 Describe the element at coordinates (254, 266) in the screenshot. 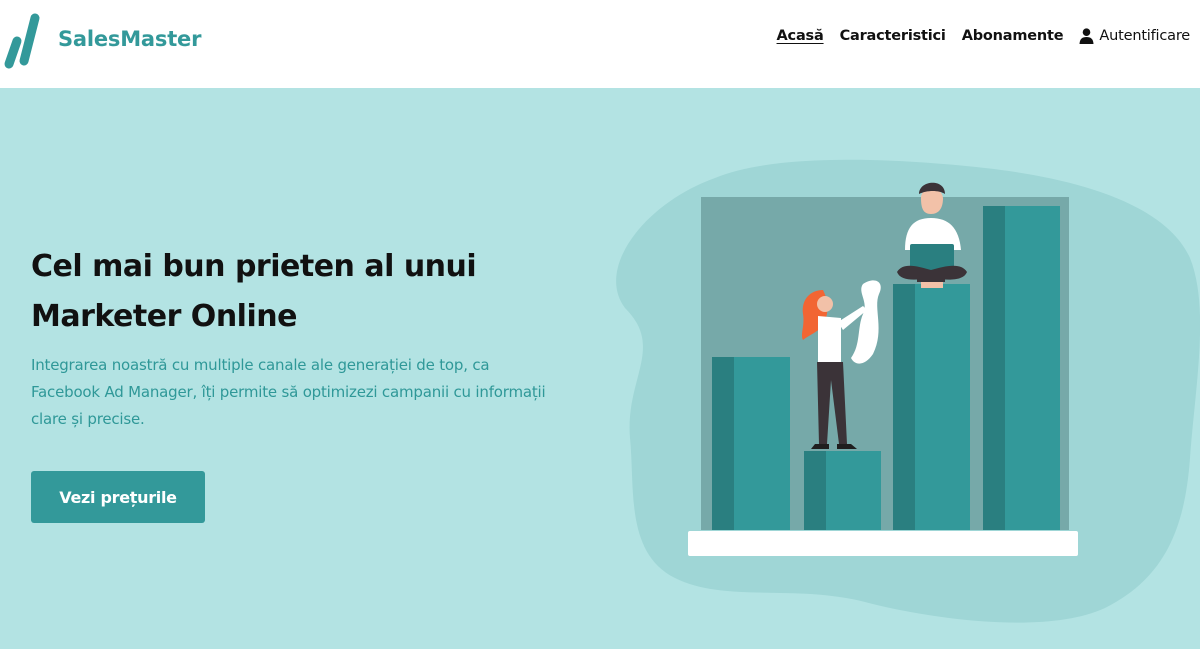

I see `hero-title-line-1: Cel mai bun prieten al unui` at that location.